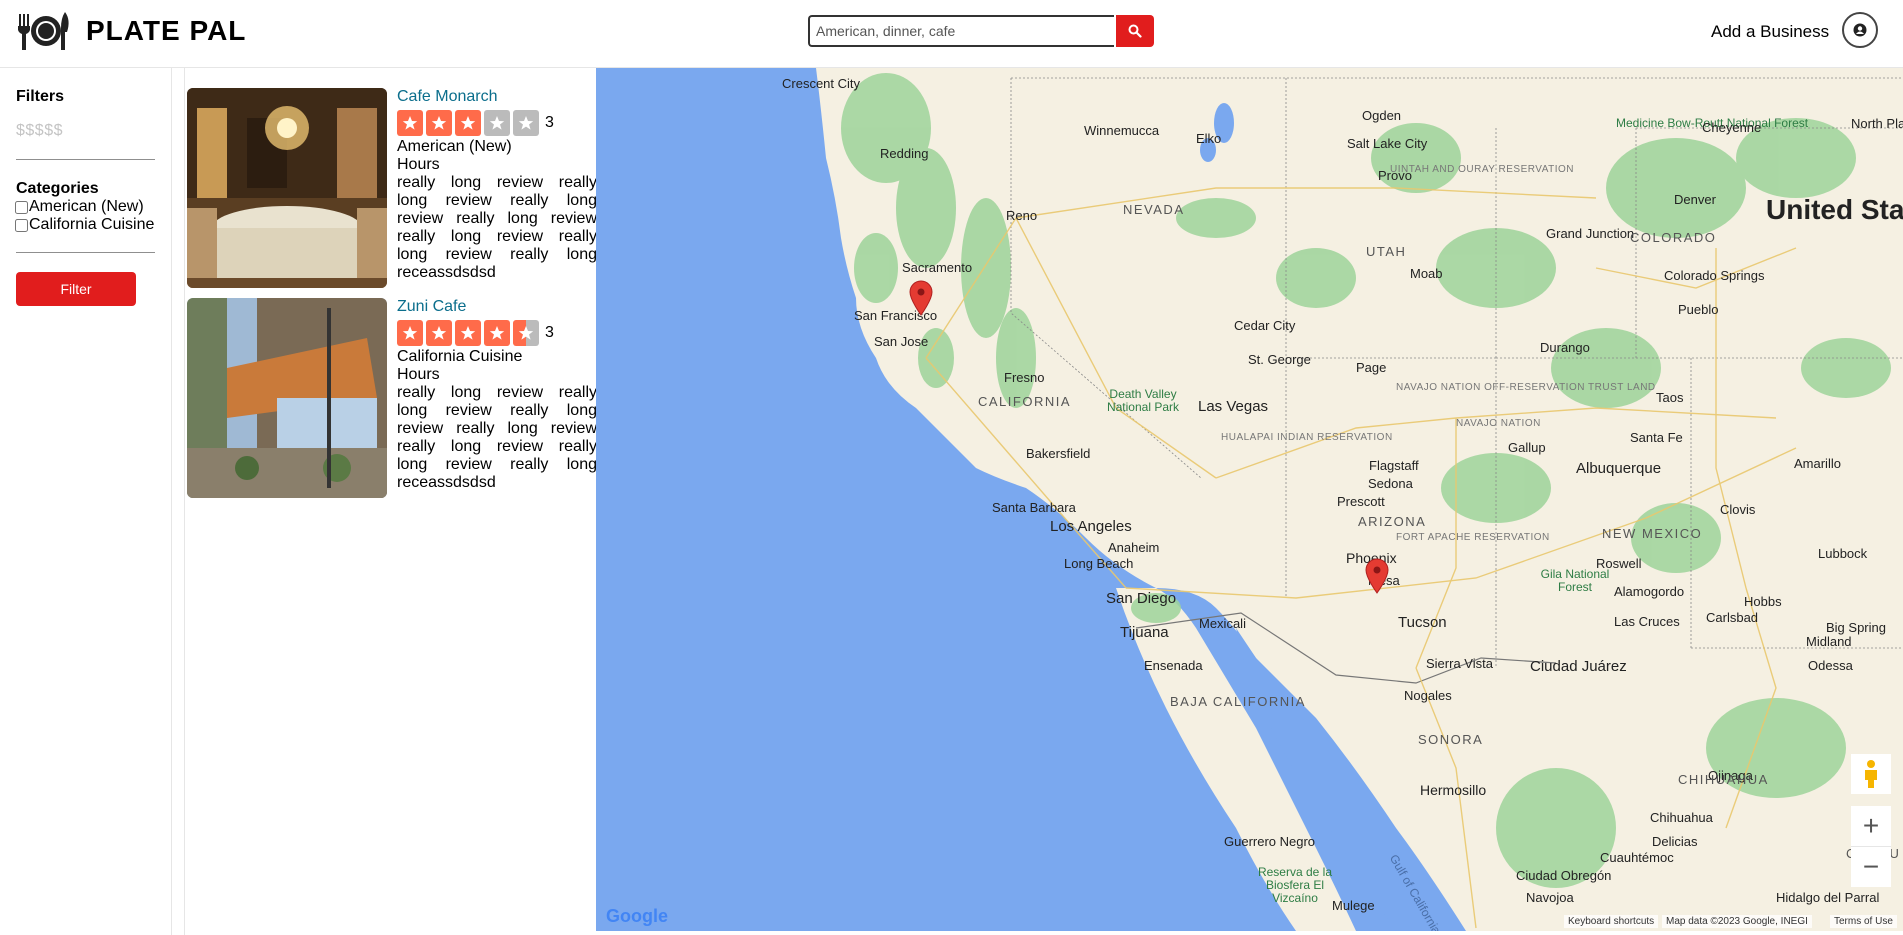 The width and height of the screenshot is (1903, 935). I want to click on map-city-label: Midland, so click(1829, 641).